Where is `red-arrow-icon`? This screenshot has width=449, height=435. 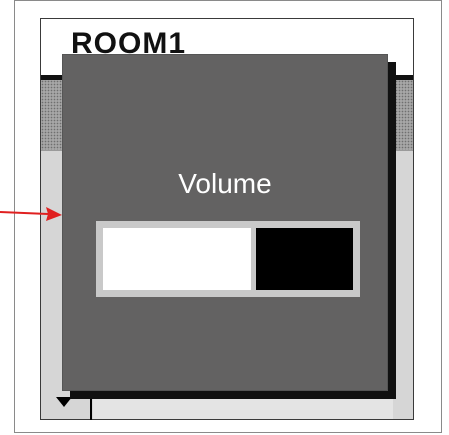 red-arrow-icon is located at coordinates (31, 214).